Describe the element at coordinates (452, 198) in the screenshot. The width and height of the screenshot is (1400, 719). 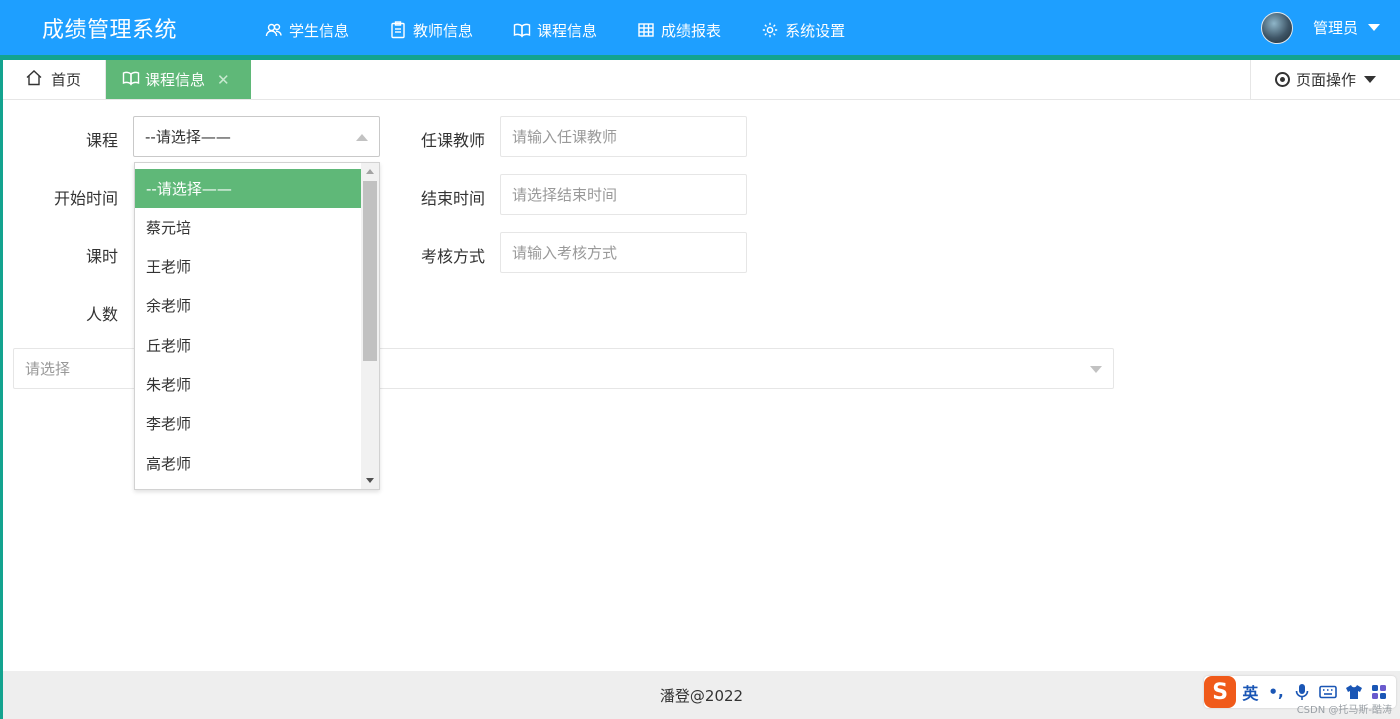
I see `end-time-label: 结束时间` at that location.